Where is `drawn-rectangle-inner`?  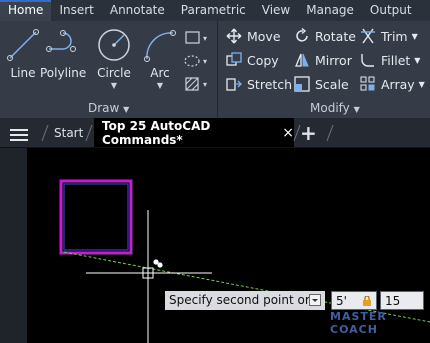 drawn-rectangle-inner is located at coordinates (96, 217).